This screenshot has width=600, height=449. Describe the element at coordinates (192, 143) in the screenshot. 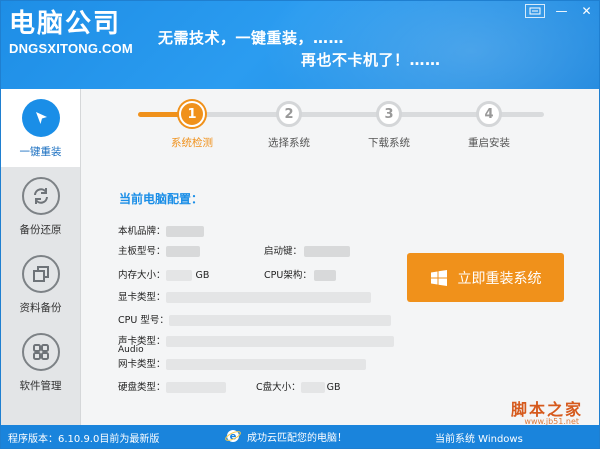

I see `step-1-label: 系统检测` at that location.